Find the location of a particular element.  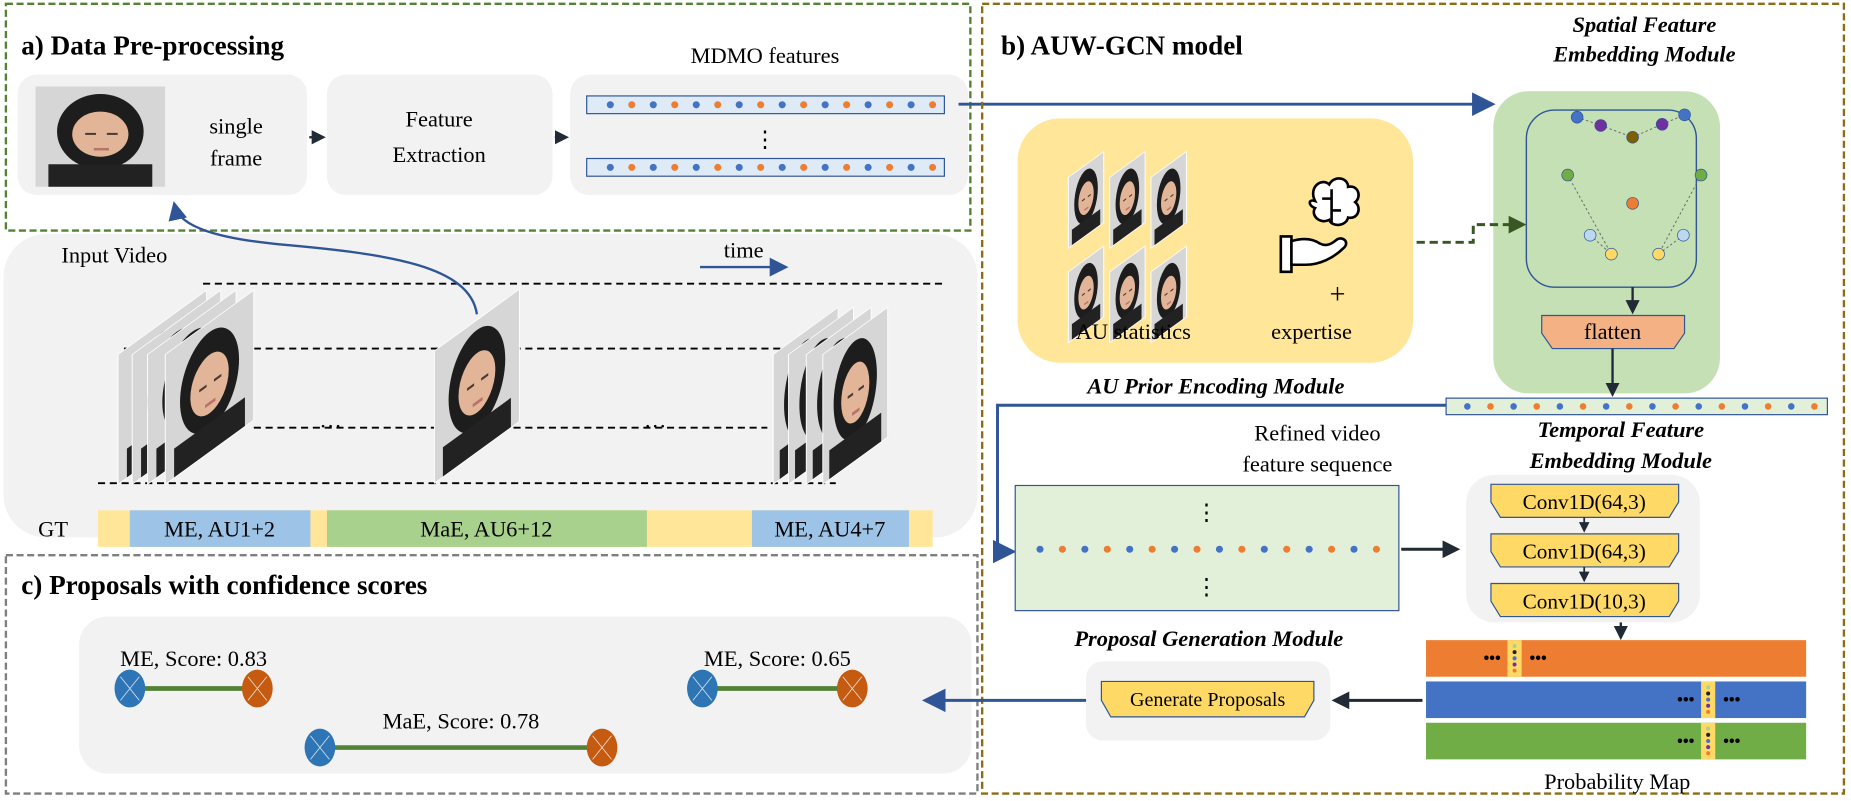

section-b-title: b) AUW-GCN model is located at coordinates (1122, 46).